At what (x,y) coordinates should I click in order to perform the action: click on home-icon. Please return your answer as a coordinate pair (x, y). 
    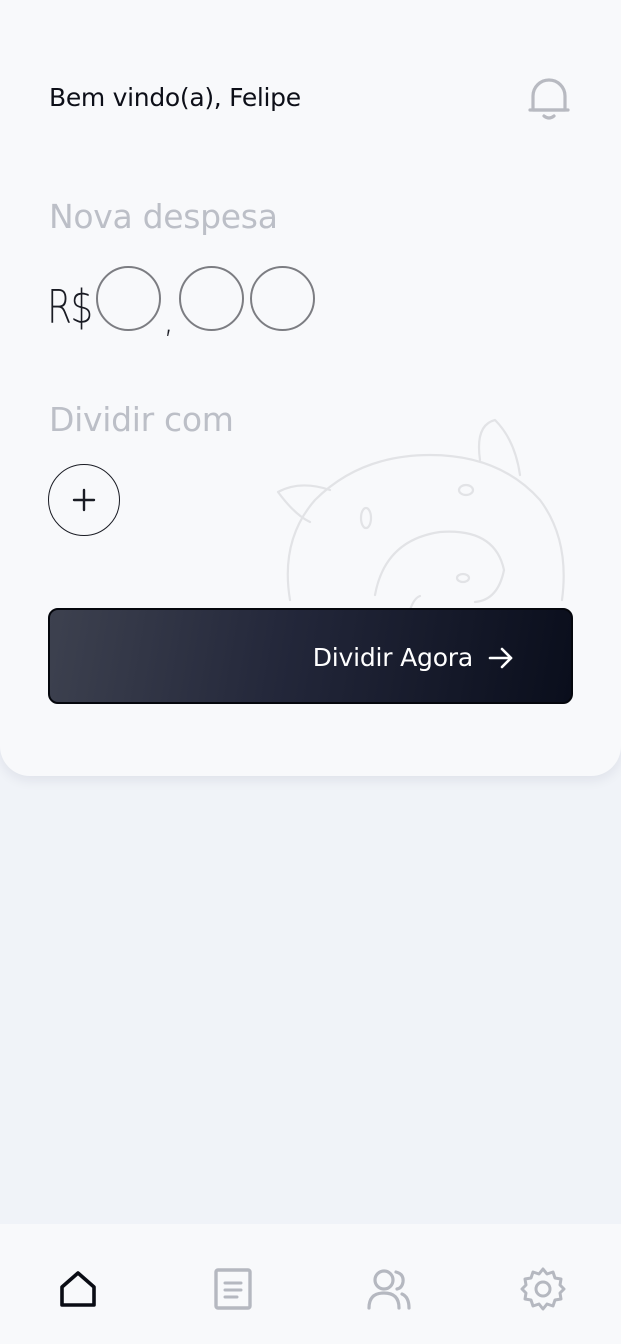
    Looking at the image, I should click on (78, 1289).